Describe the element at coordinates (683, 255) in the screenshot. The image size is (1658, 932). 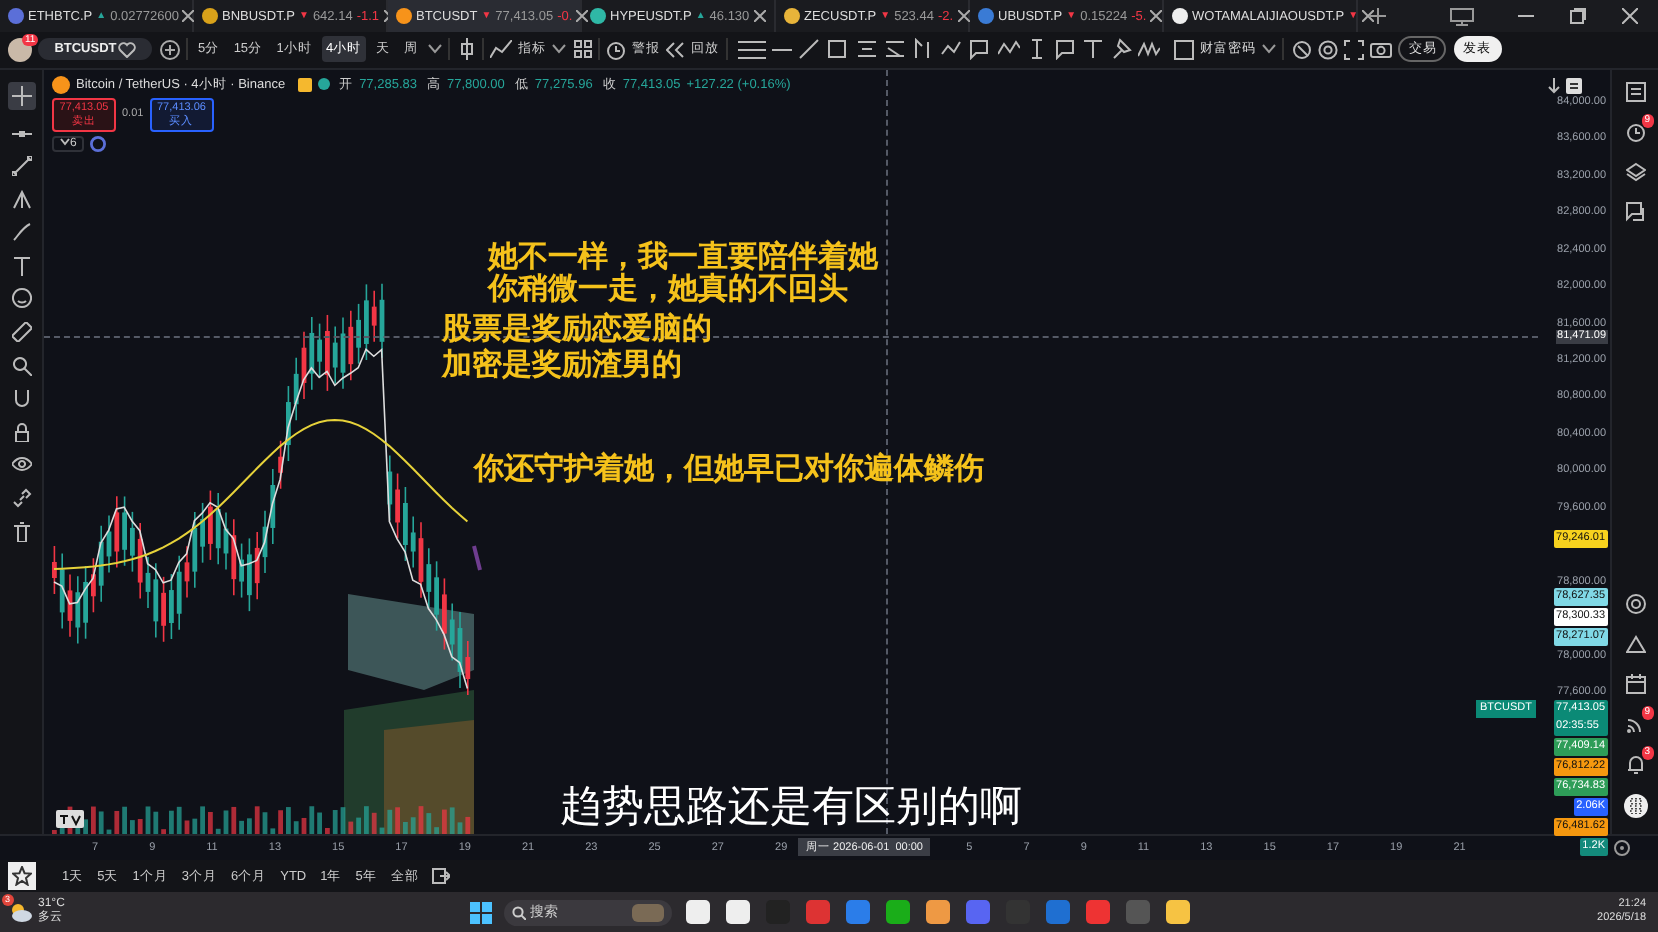
I see `chart-annotation: 她不一样，我一直要陪伴着她` at that location.